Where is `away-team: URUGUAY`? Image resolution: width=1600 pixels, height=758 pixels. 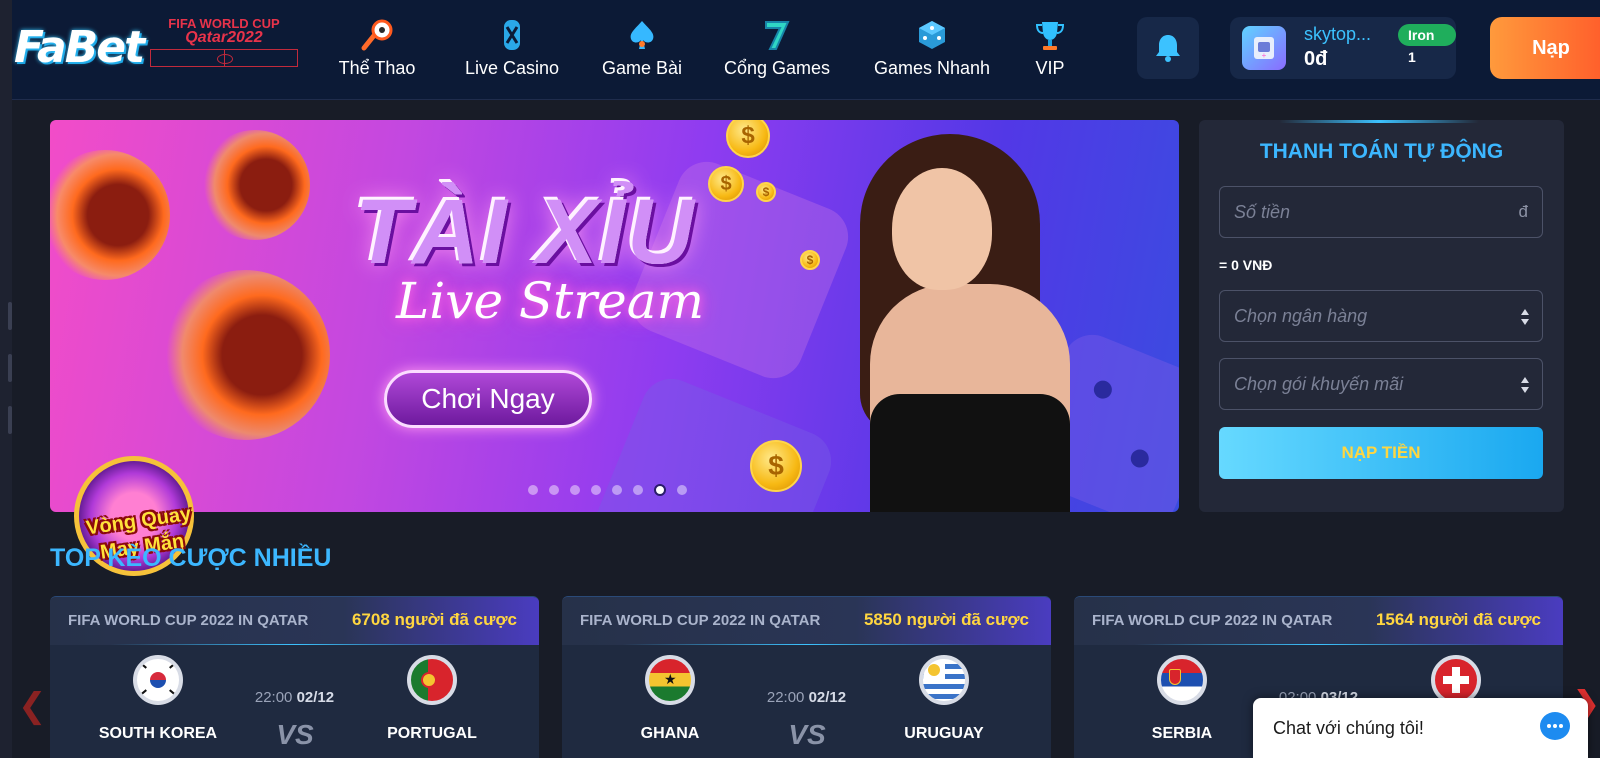 away-team: URUGUAY is located at coordinates (944, 699).